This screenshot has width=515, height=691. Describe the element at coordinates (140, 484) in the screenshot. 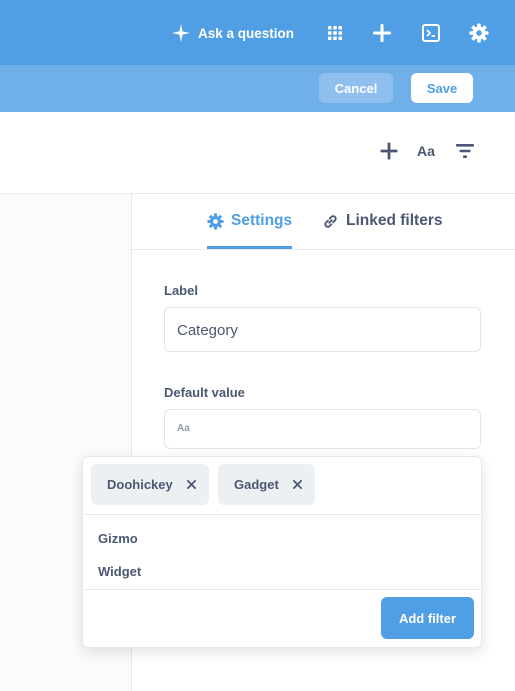

I see `value-chip-label: Doohickey` at that location.